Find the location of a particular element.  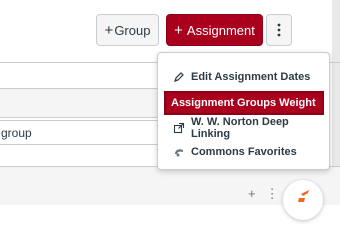

add-group-button: + Group is located at coordinates (127, 30).